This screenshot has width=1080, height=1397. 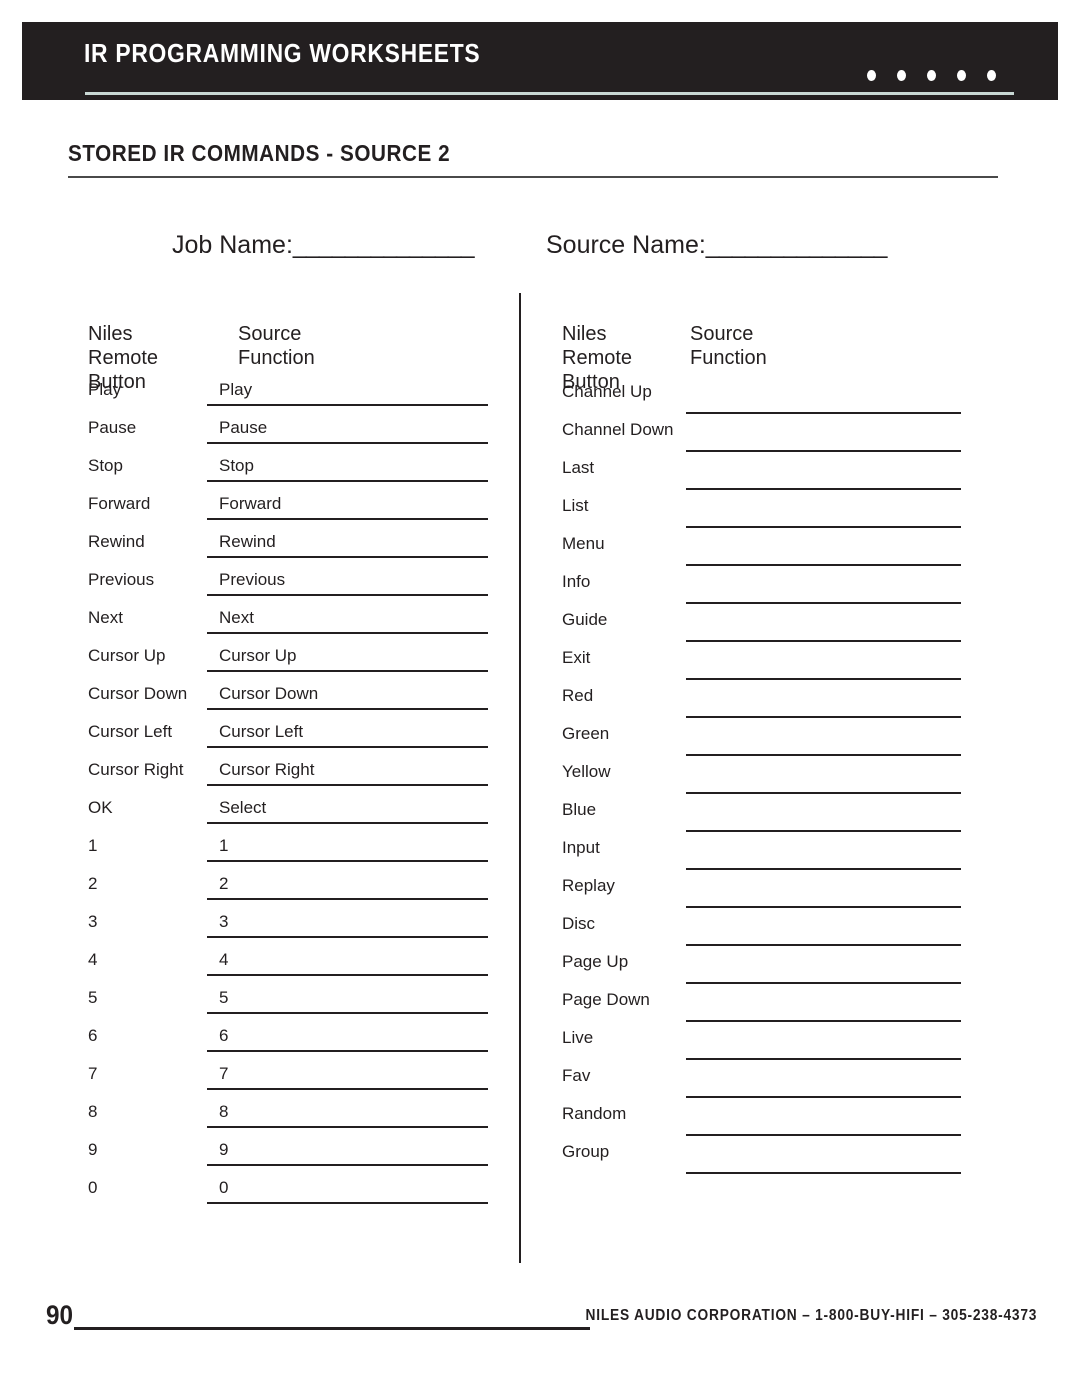 What do you see at coordinates (224, 1073) in the screenshot?
I see `source-function-value: 7` at bounding box center [224, 1073].